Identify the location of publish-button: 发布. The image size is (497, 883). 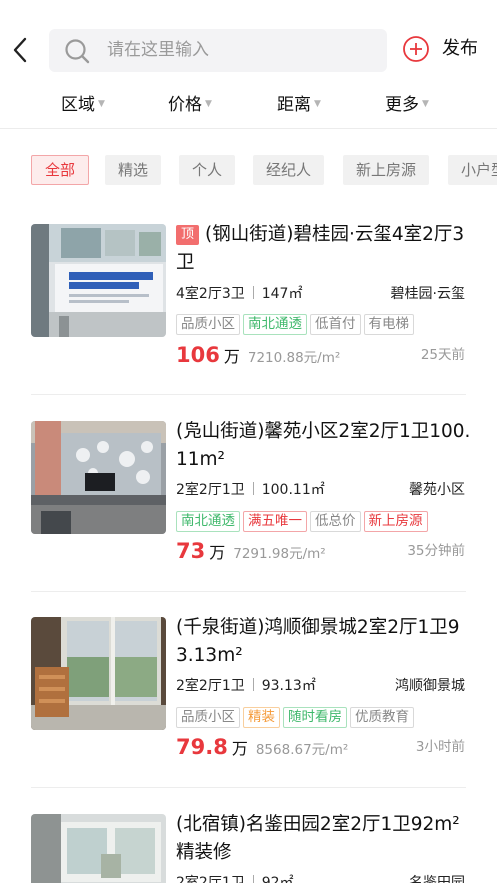
(447, 50).